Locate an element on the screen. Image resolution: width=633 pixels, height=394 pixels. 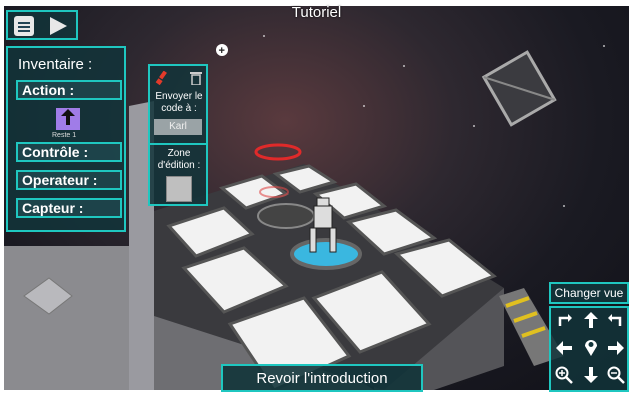
arrow-right-icon is located at coordinates (616, 349).